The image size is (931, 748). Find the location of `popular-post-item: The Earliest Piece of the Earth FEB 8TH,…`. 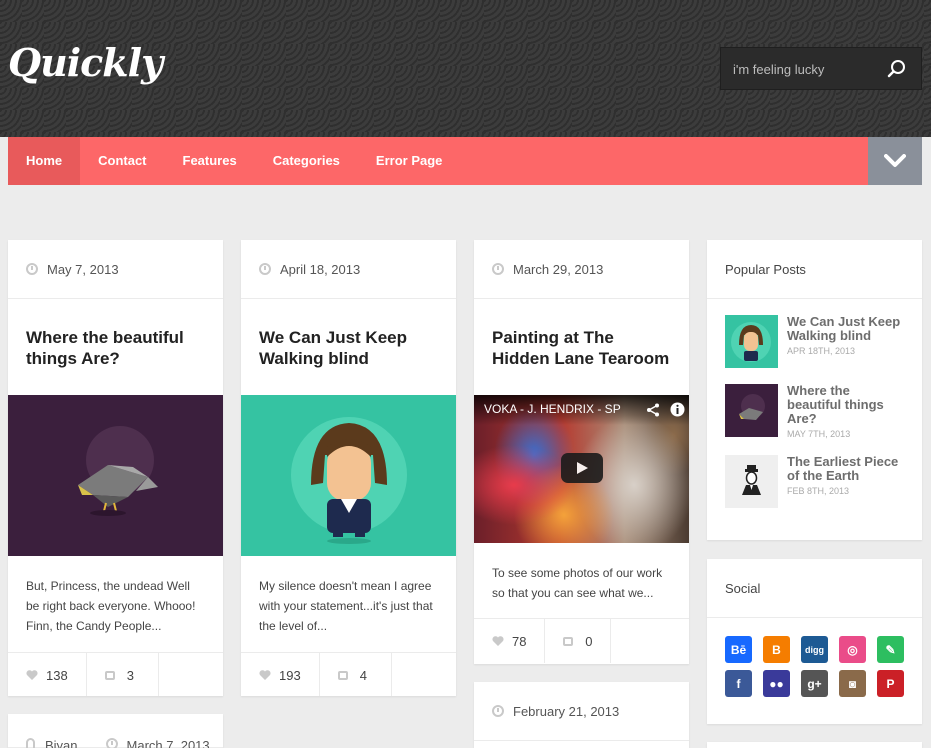

popular-post-item: The Earliest Piece of the Earth FEB 8TH,… is located at coordinates (814, 481).